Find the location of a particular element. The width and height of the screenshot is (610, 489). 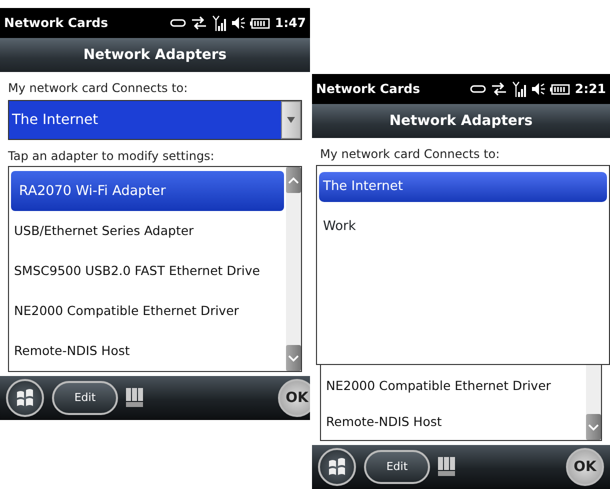

scroll-up-icon is located at coordinates (293, 180).